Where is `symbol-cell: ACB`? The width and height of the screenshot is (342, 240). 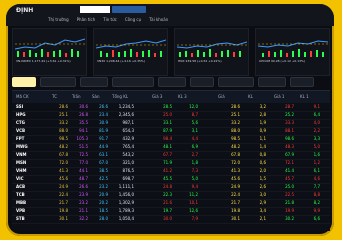 symbol-cell: ACB is located at coordinates (27, 187).